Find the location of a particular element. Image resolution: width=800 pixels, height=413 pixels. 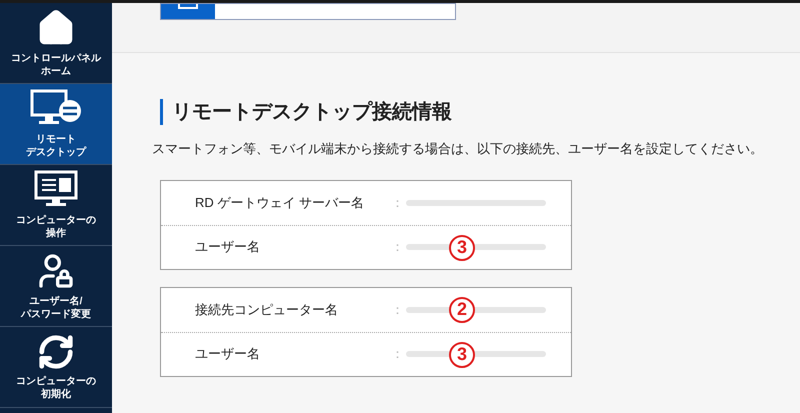

row-label: RD ゲートウェイ サーバー名 is located at coordinates (279, 203).